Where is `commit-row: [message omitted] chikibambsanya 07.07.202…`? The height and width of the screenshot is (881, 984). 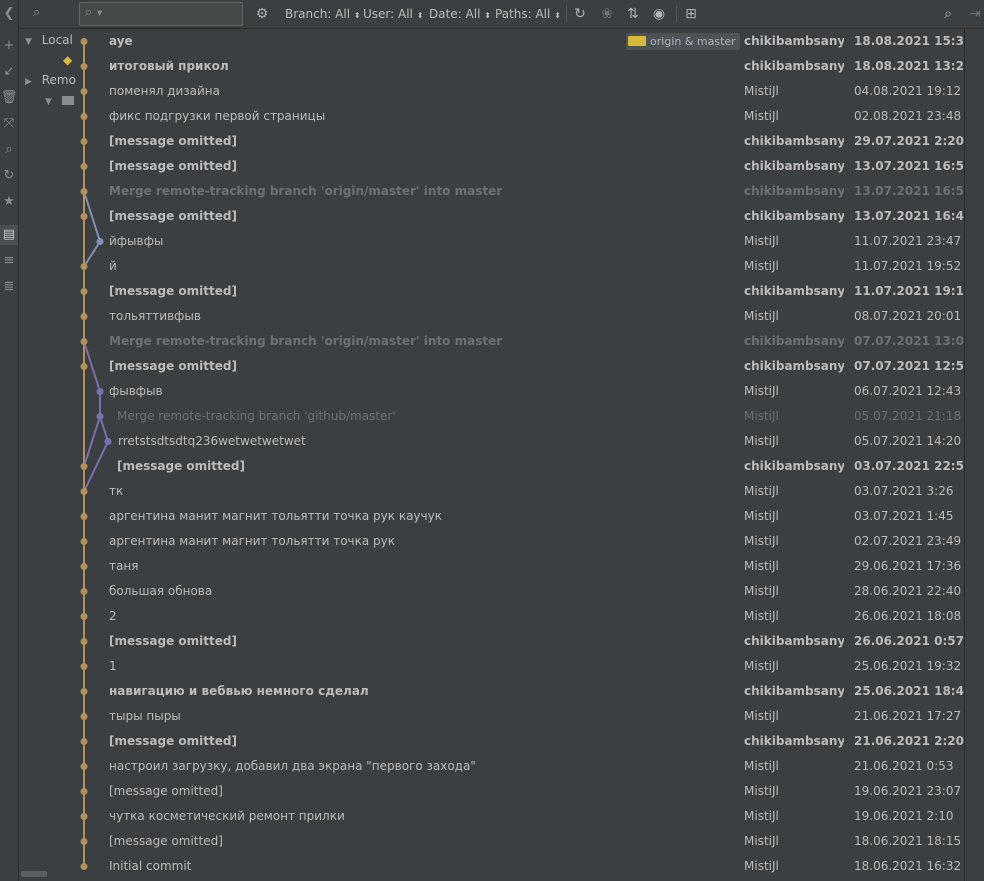
commit-row: [message omitted] chikibambsanya 07.07.202… is located at coordinates (521, 366).